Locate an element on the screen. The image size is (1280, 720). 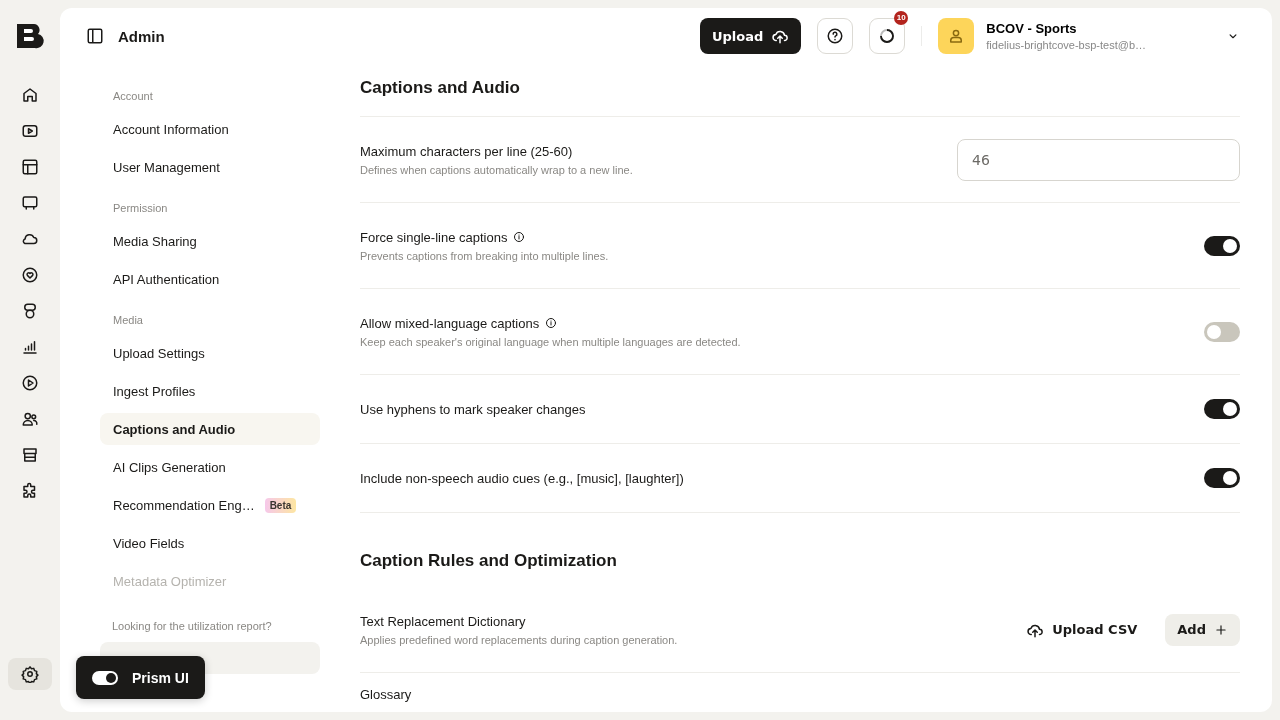
help-button is located at coordinates (835, 36).